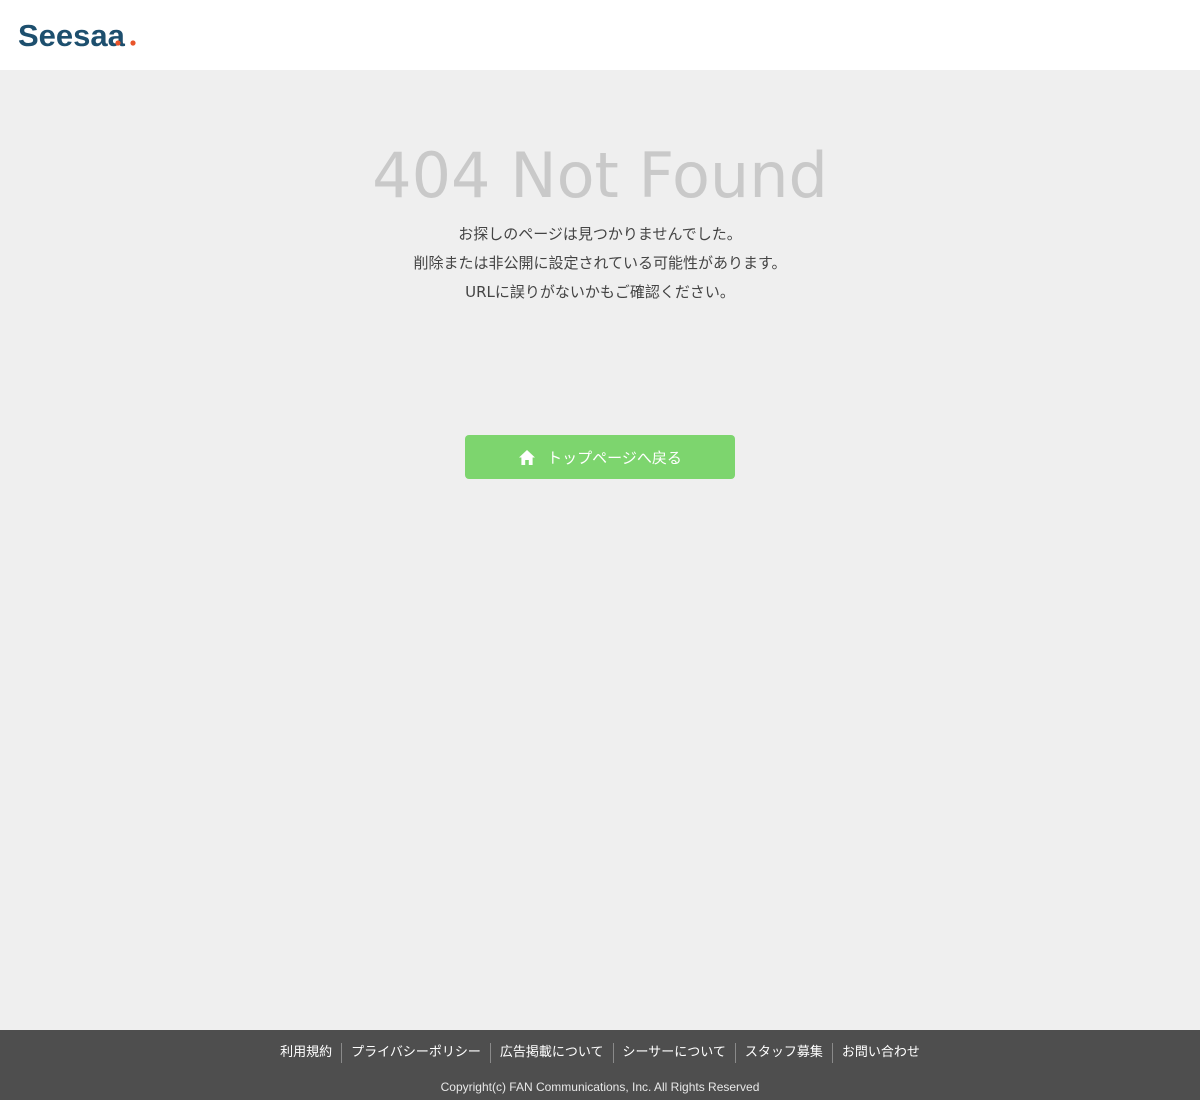 The image size is (1200, 1100). I want to click on logo-dot-right, so click(133, 43).